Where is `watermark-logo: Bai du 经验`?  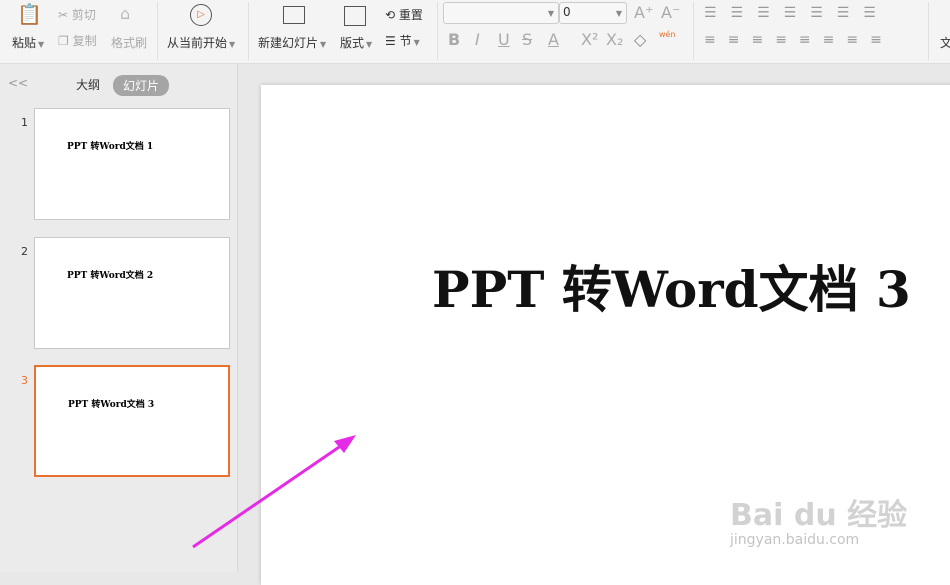 watermark-logo: Bai du 经验 is located at coordinates (819, 515).